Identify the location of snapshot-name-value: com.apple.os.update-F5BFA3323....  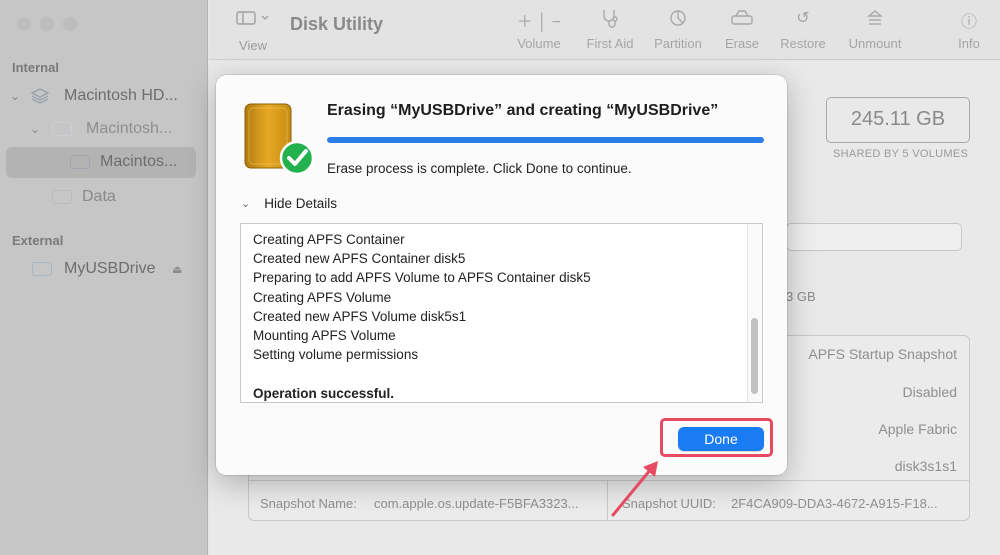
(476, 503).